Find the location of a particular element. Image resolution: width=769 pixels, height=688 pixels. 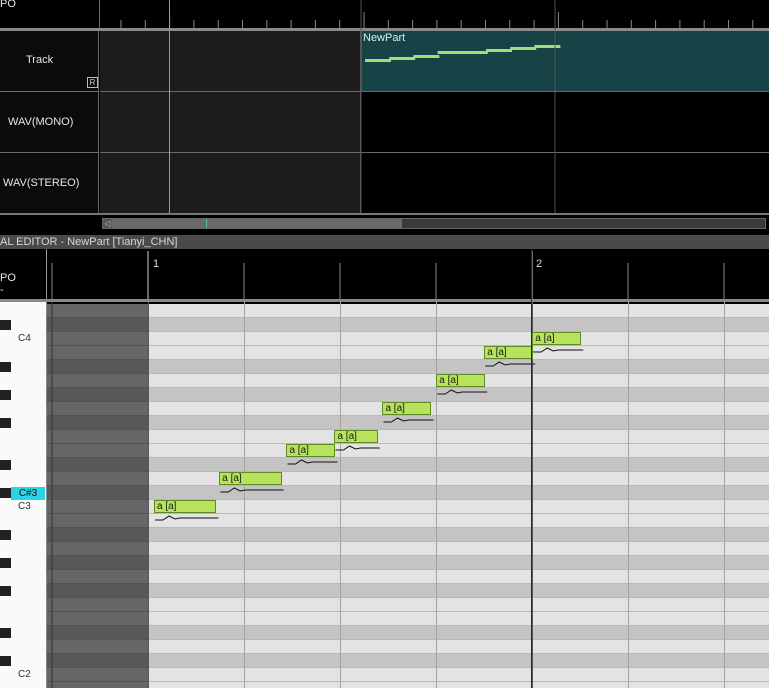

arrangement-ruler-ticks is located at coordinates (437, 20).